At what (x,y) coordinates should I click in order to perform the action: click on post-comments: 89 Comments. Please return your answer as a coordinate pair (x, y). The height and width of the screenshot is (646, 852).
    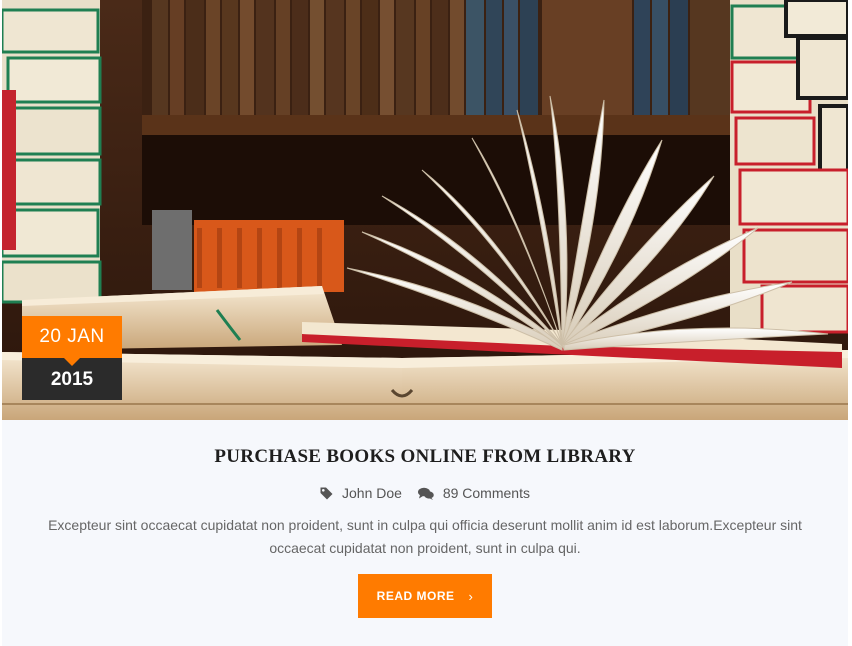
    Looking at the image, I should click on (473, 493).